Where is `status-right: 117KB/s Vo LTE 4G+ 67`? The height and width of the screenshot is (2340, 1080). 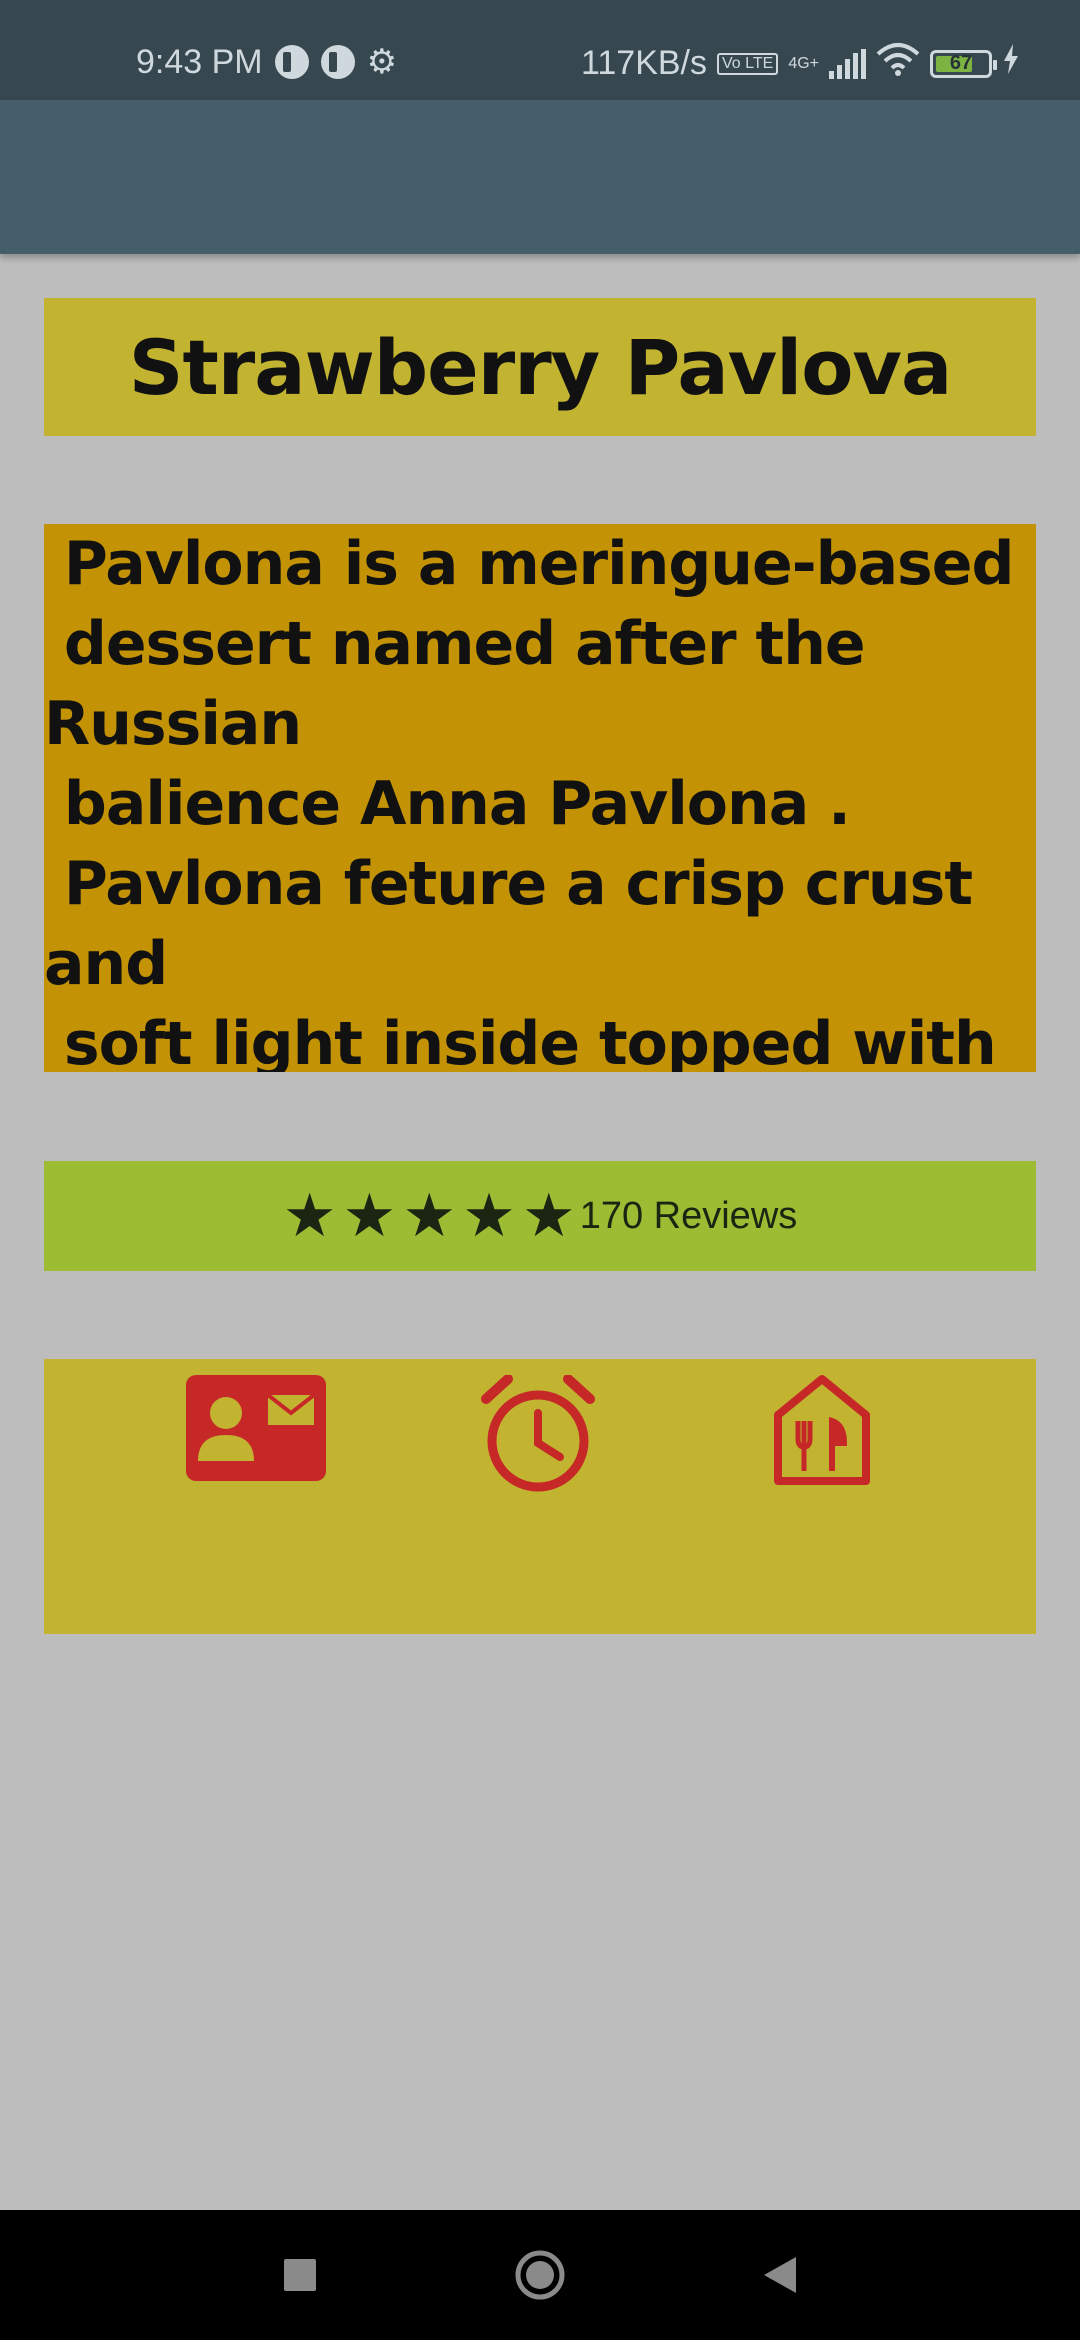
status-right: 117KB/s Vo LTE 4G+ 67 is located at coordinates (800, 63).